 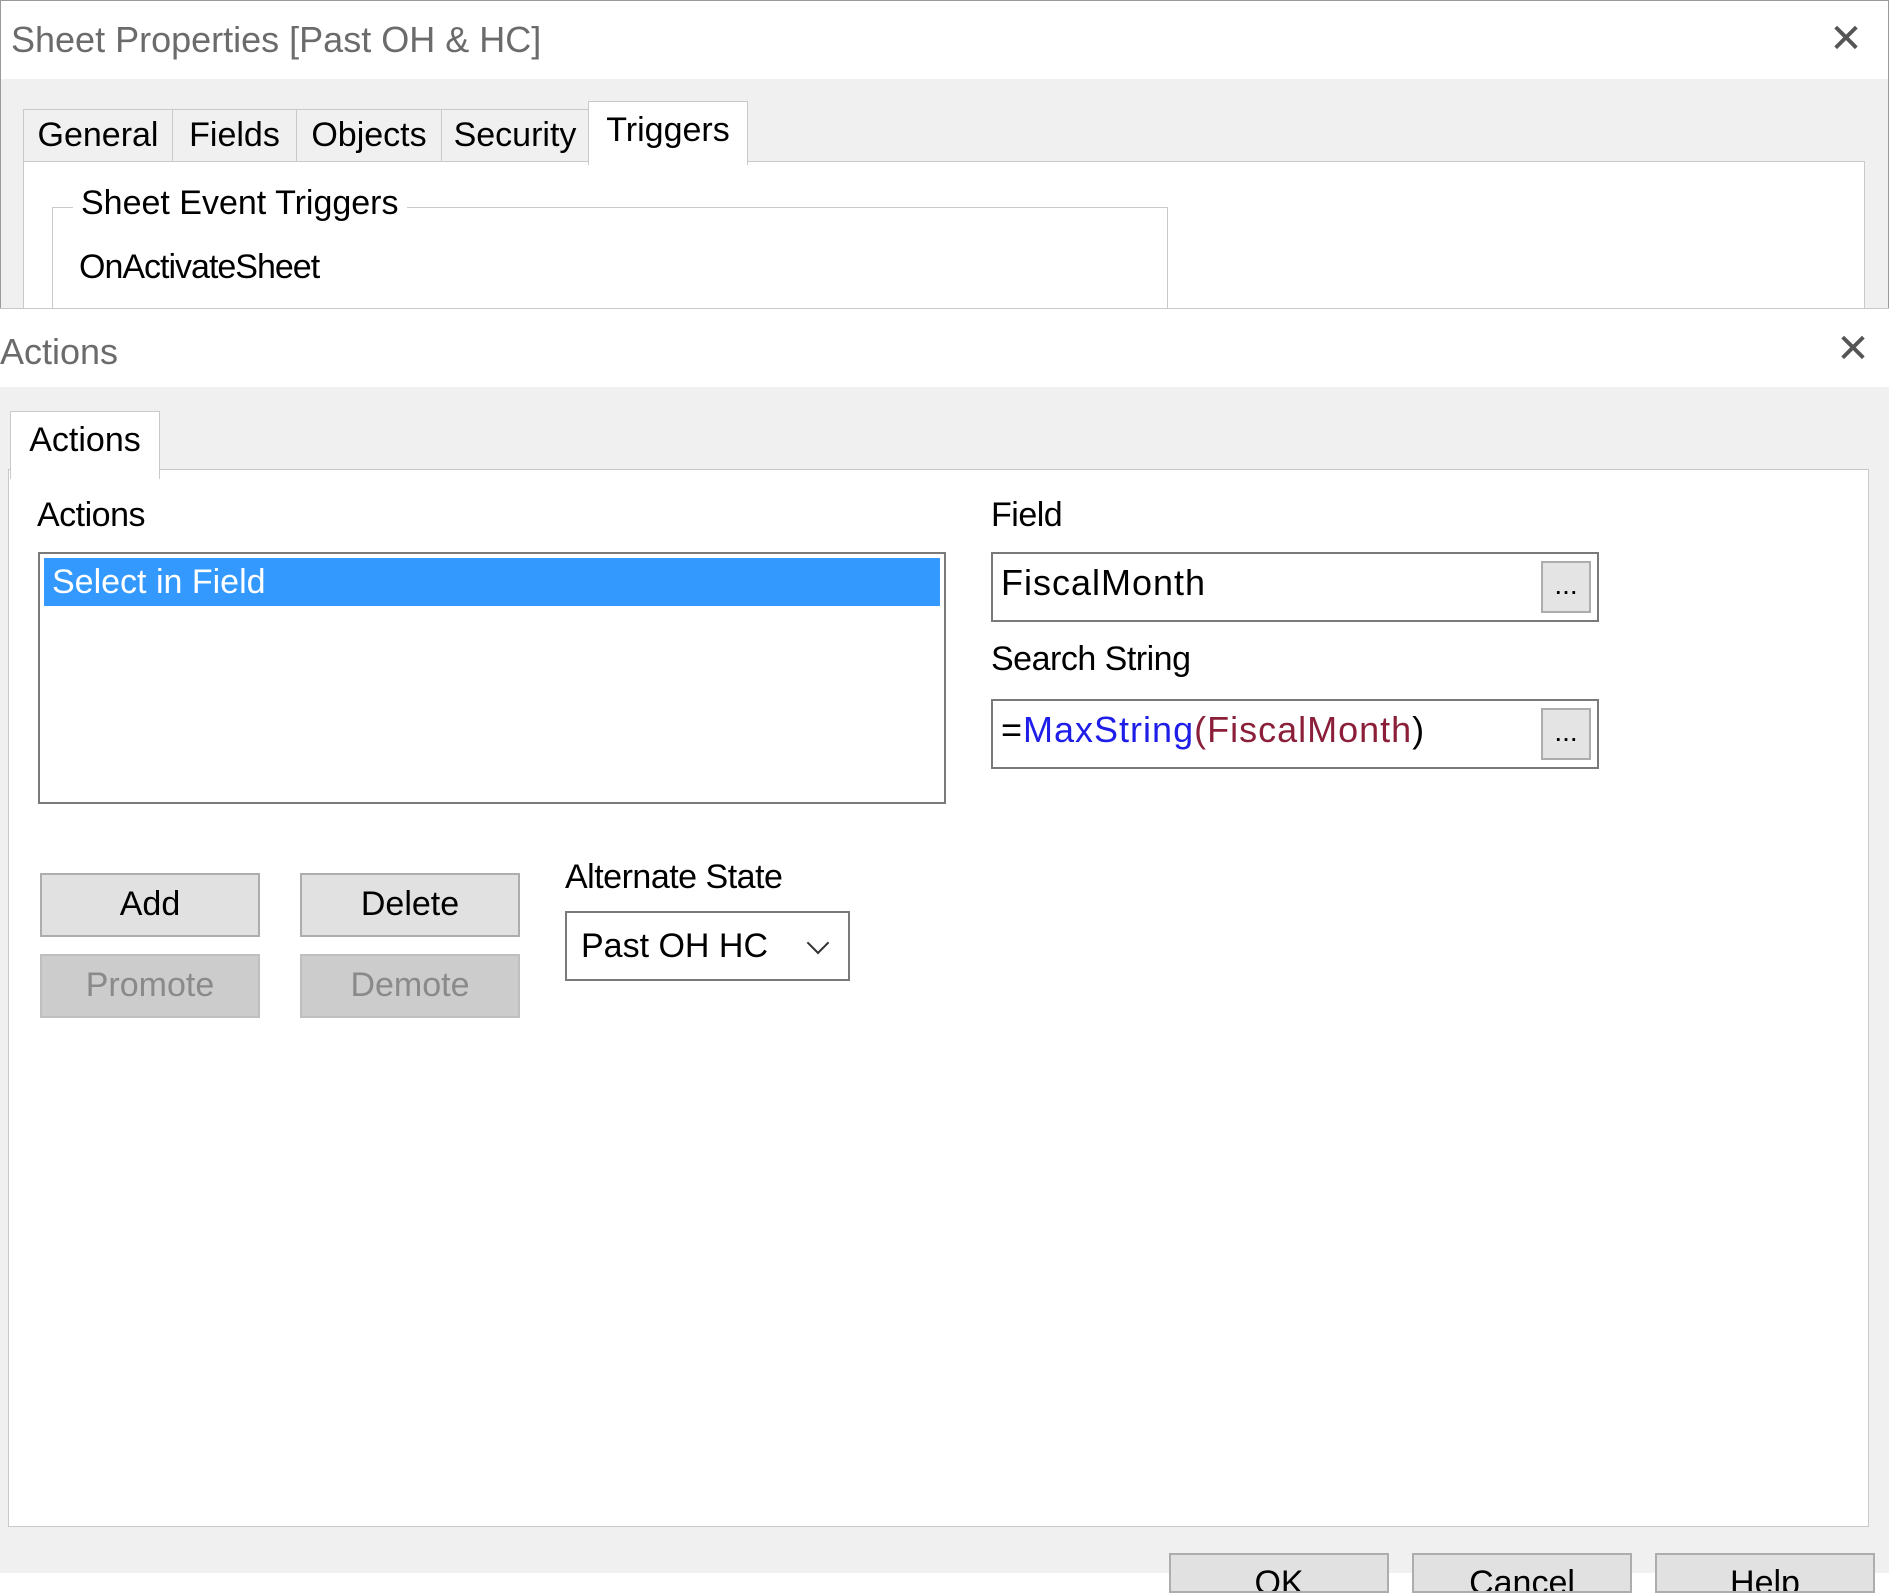 I want to click on alternate-state-value: Past OH HC, so click(x=675, y=946).